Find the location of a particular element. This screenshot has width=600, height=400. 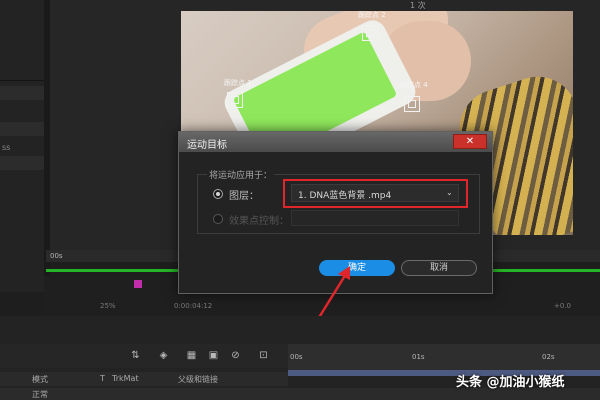

tracker-label-3: 跟踪点 4 is located at coordinates (414, 85).